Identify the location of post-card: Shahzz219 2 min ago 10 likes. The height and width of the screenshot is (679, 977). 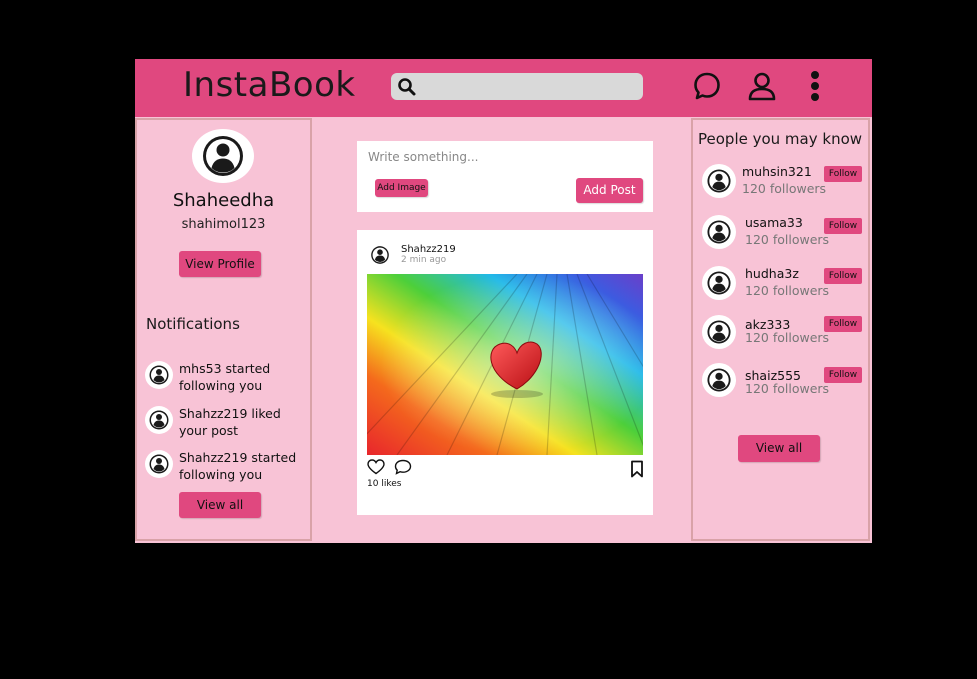
(505, 372).